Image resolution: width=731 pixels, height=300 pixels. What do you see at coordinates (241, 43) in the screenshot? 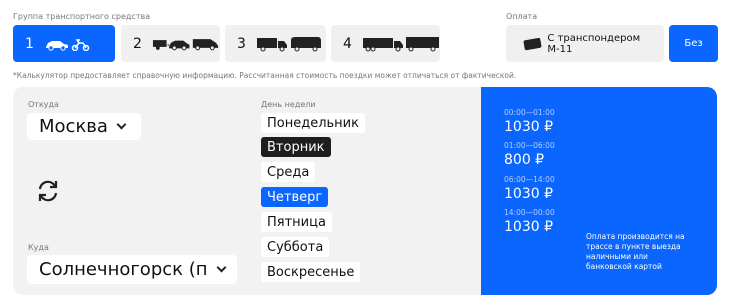
I see `vehicle-group-number: 3` at bounding box center [241, 43].